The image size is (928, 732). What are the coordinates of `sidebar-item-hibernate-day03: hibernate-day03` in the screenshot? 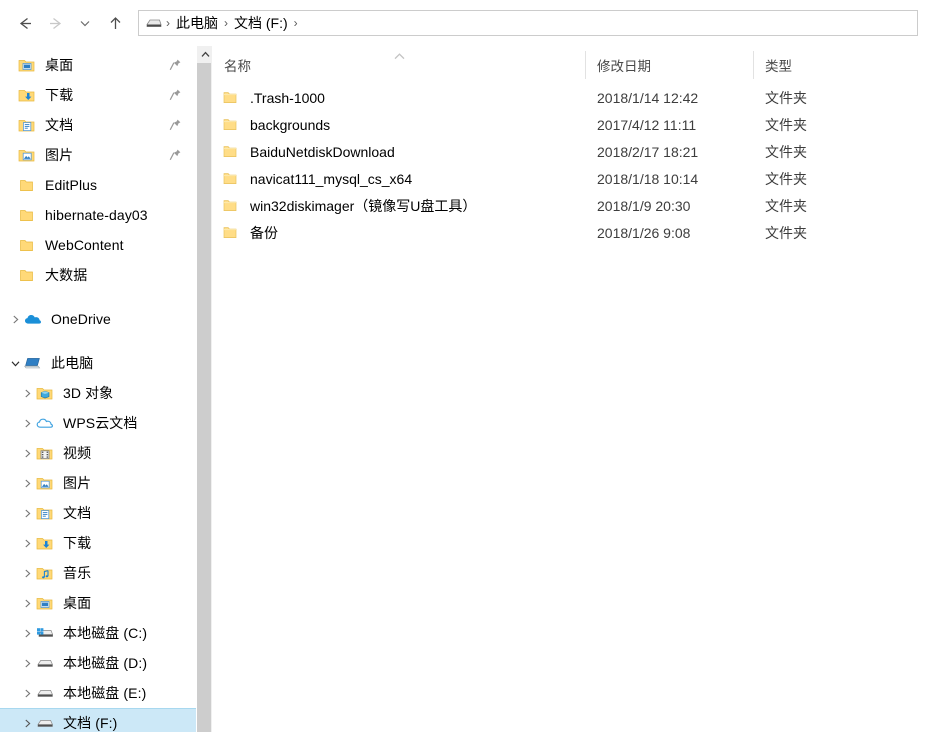 It's located at (98, 215).